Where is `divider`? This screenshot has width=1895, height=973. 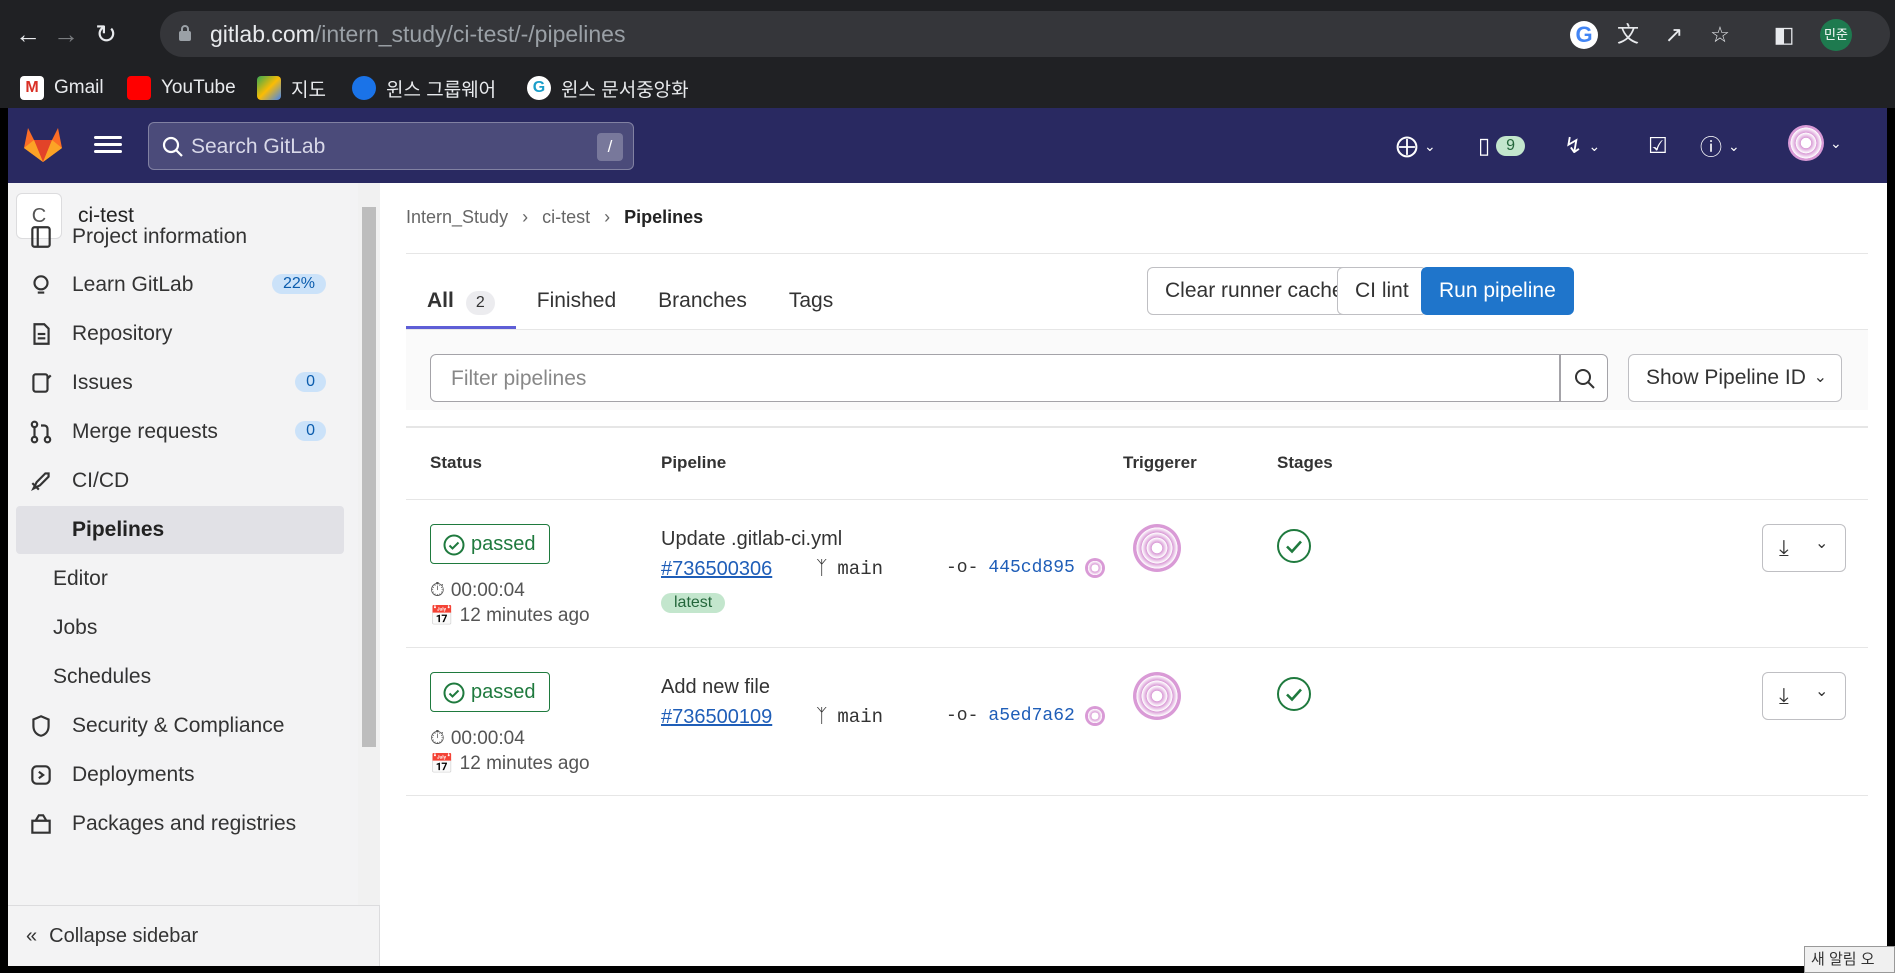
divider is located at coordinates (1137, 253).